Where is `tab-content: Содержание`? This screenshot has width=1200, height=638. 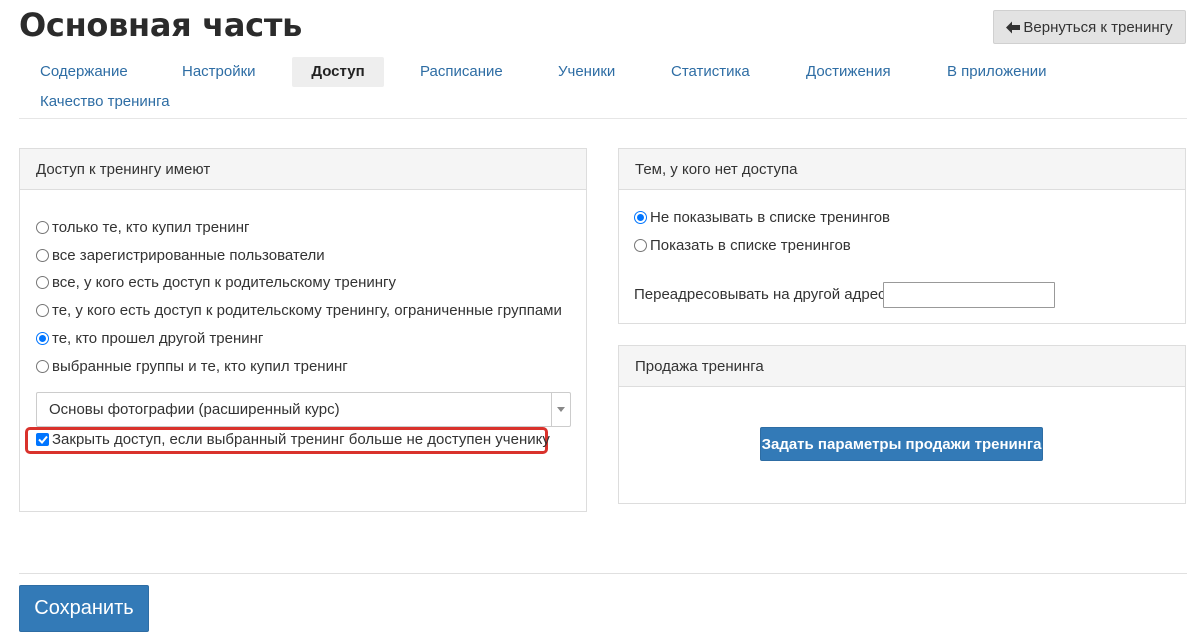 tab-content: Содержание is located at coordinates (84, 72).